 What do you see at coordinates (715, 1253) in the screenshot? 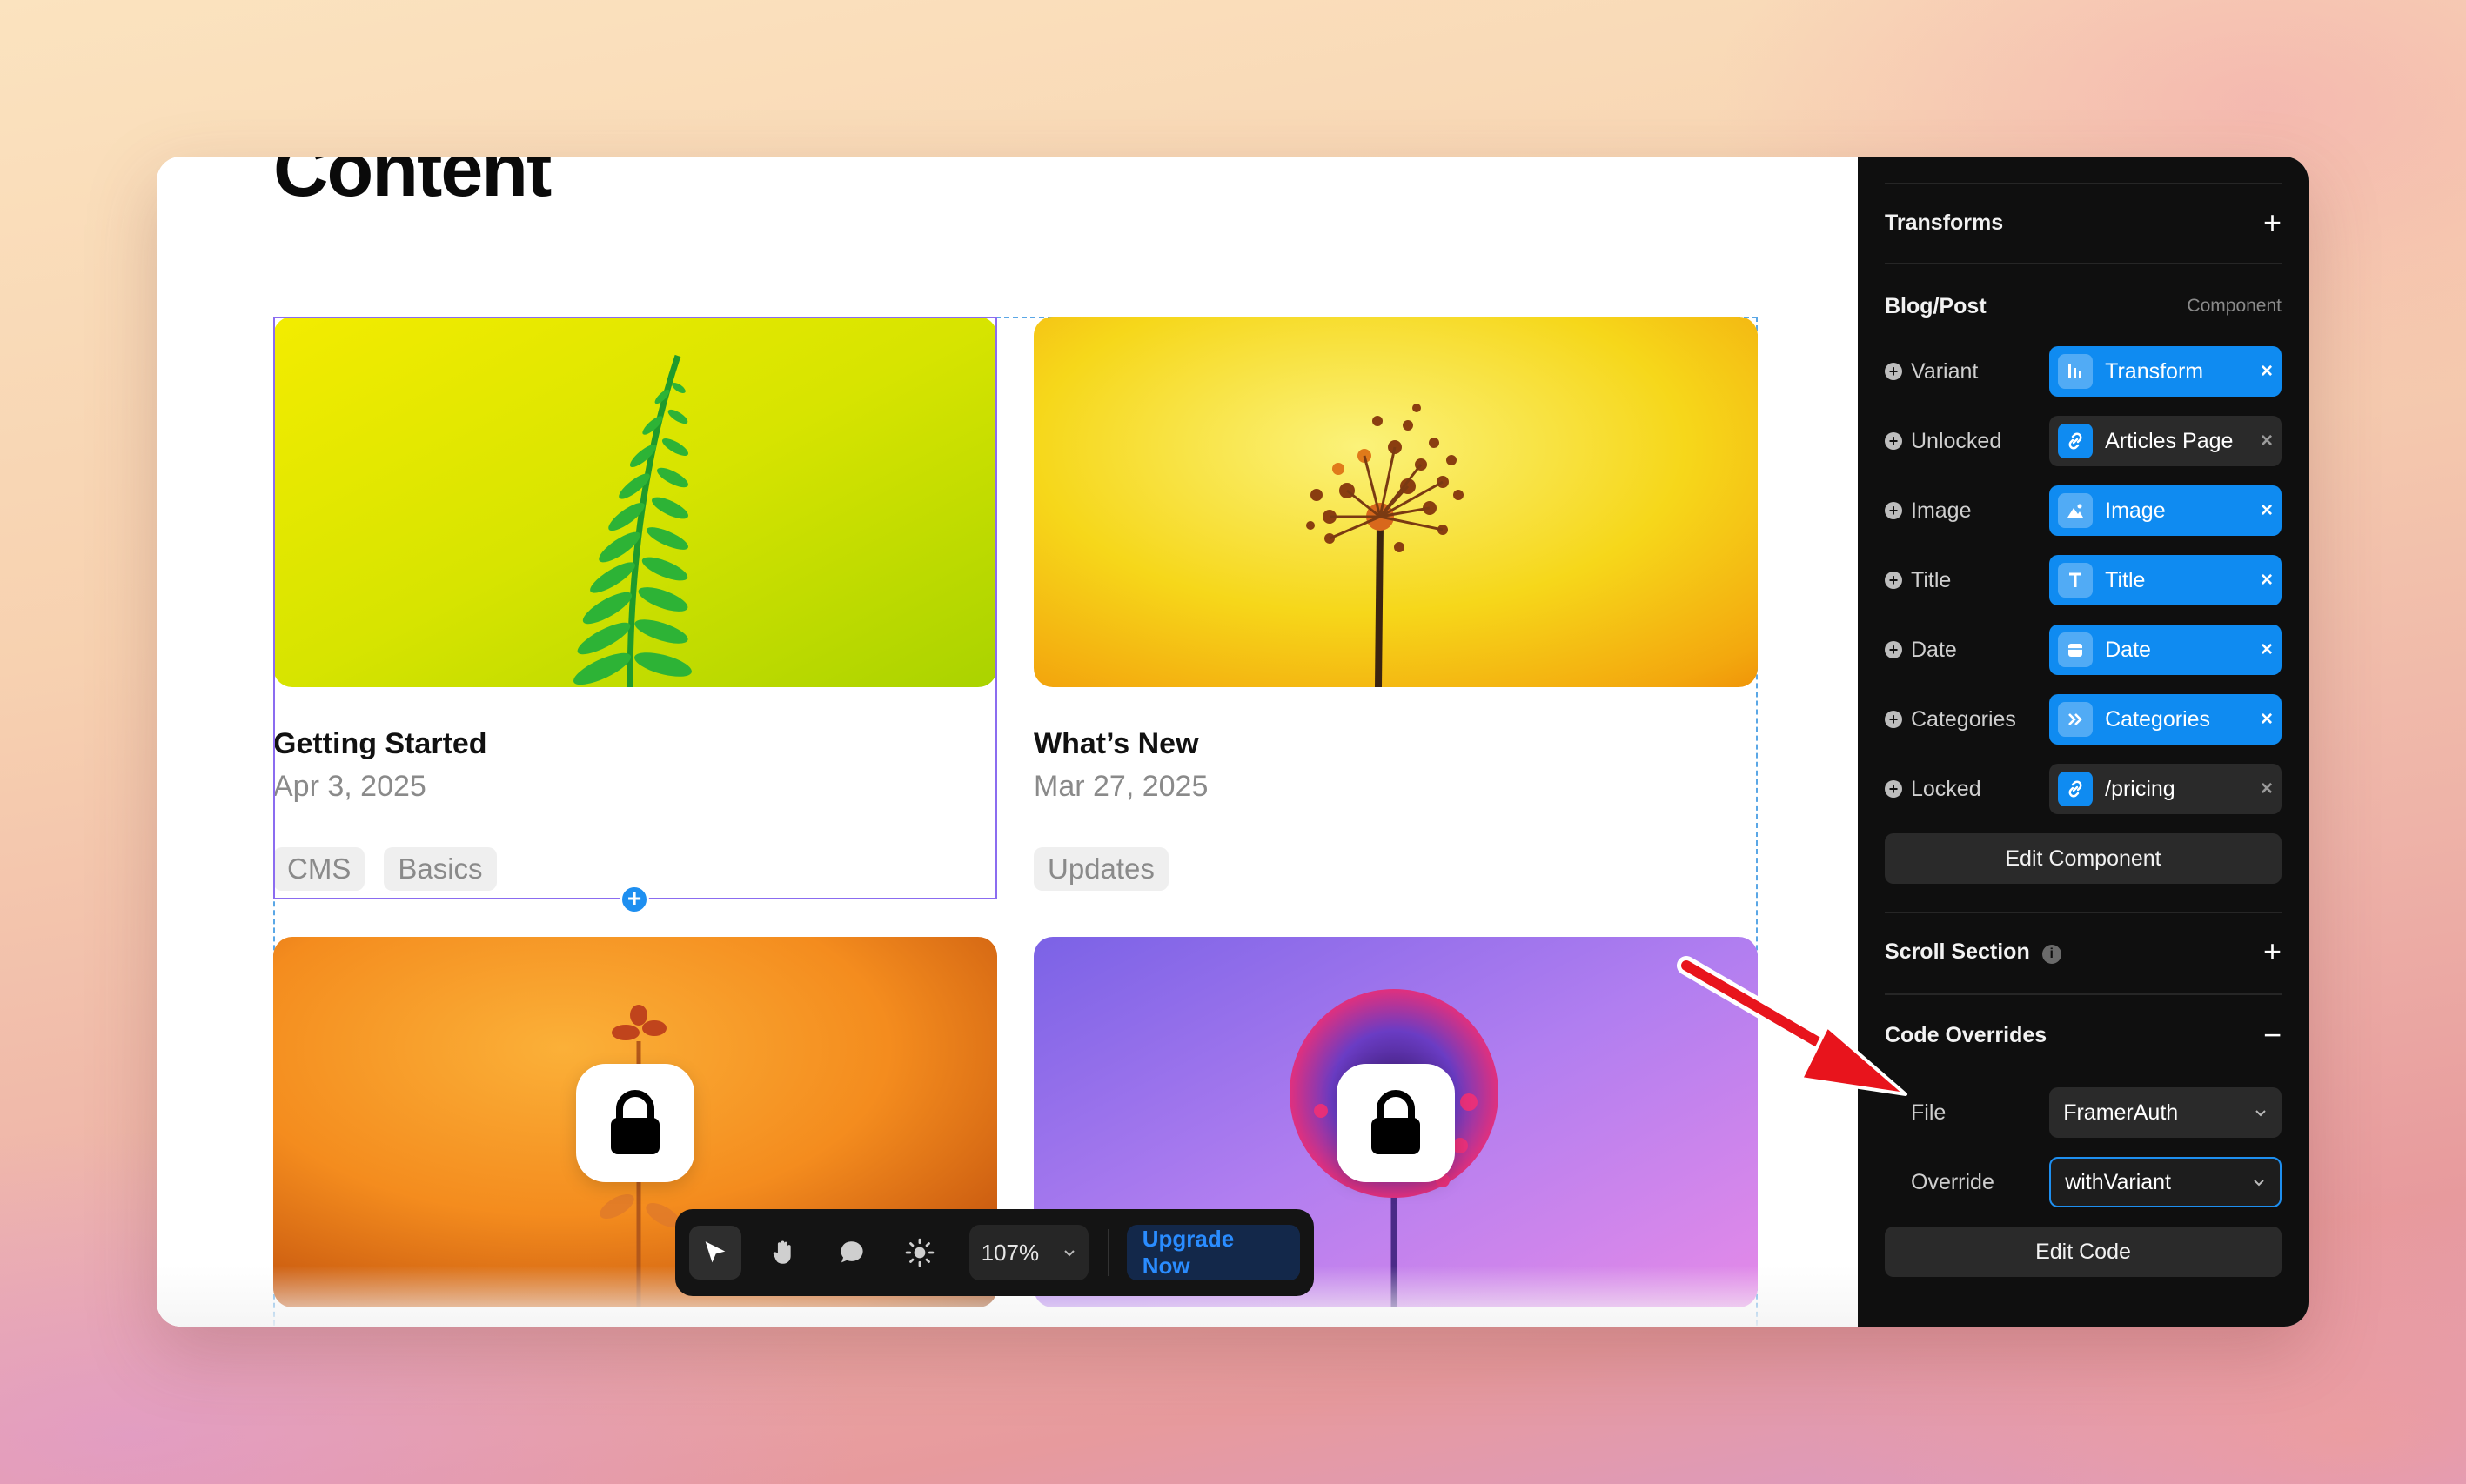
I see `select-tool-button` at bounding box center [715, 1253].